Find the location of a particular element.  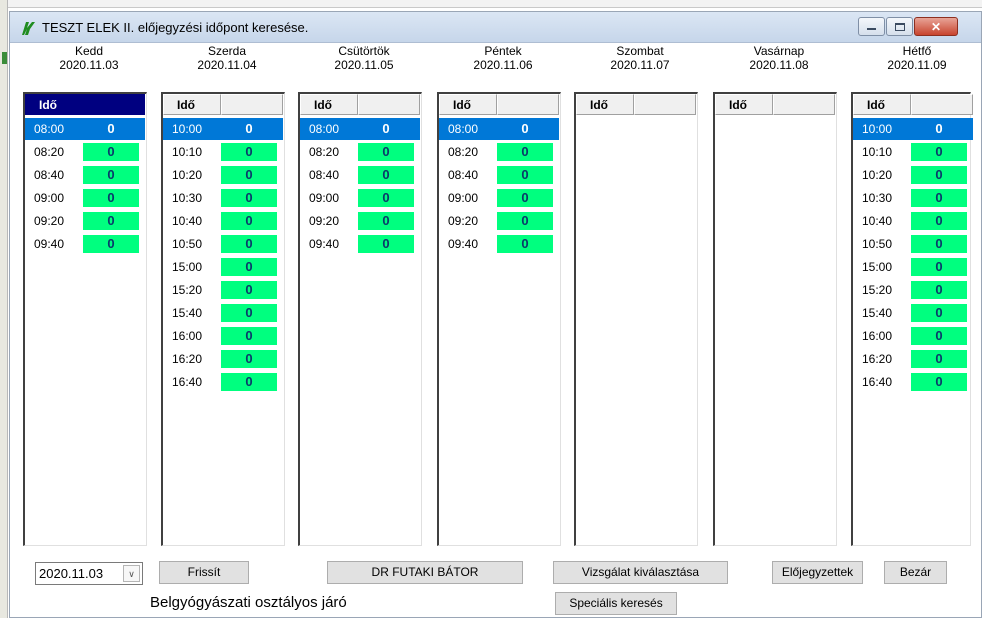

day-date: 2020.11.04 is located at coordinates (227, 65).